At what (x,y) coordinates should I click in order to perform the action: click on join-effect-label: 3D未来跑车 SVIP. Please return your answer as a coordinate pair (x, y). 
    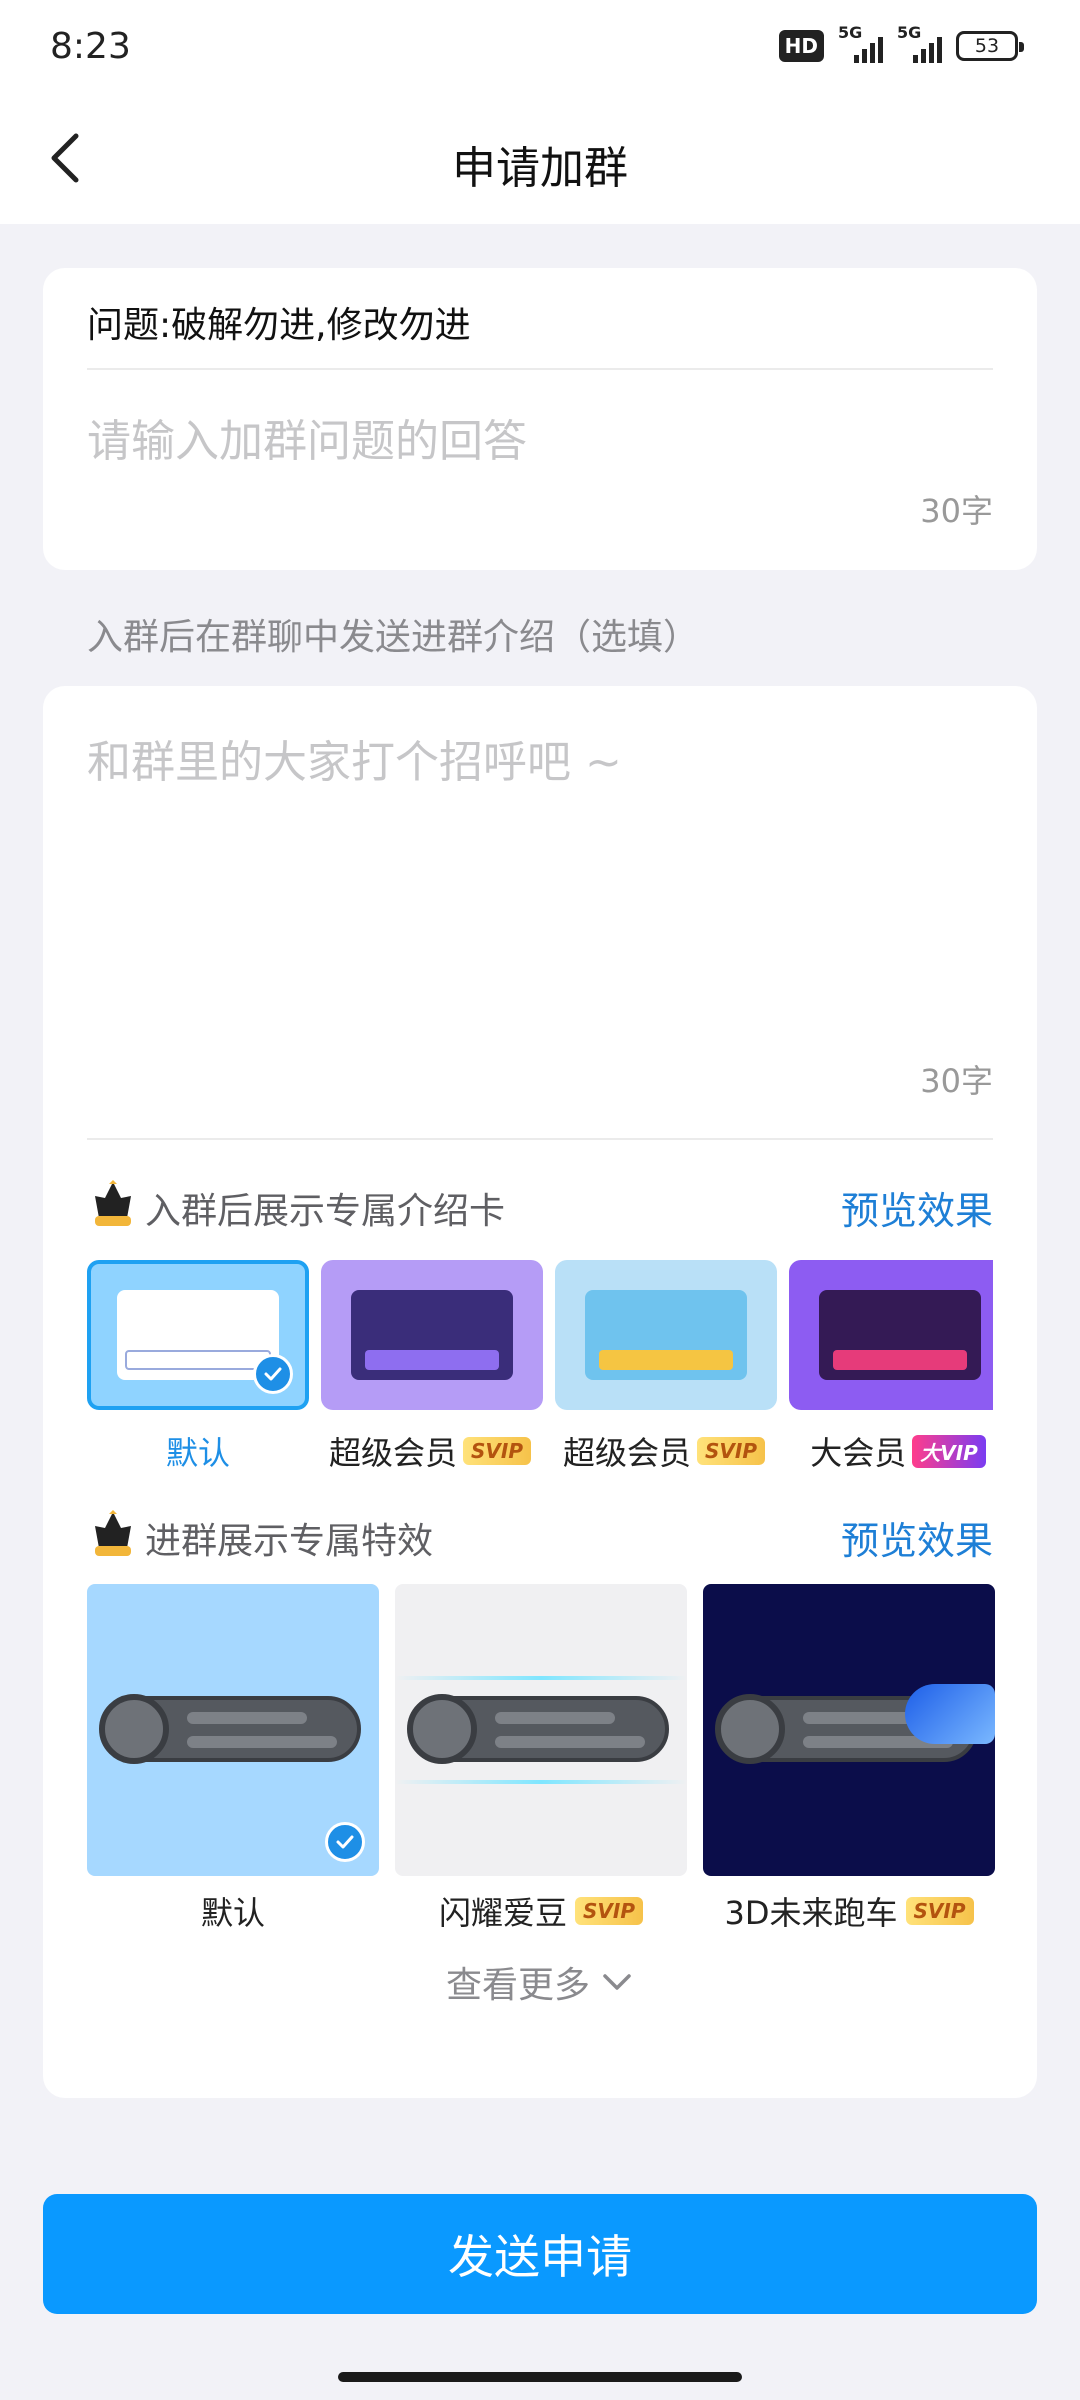
    Looking at the image, I should click on (849, 1911).